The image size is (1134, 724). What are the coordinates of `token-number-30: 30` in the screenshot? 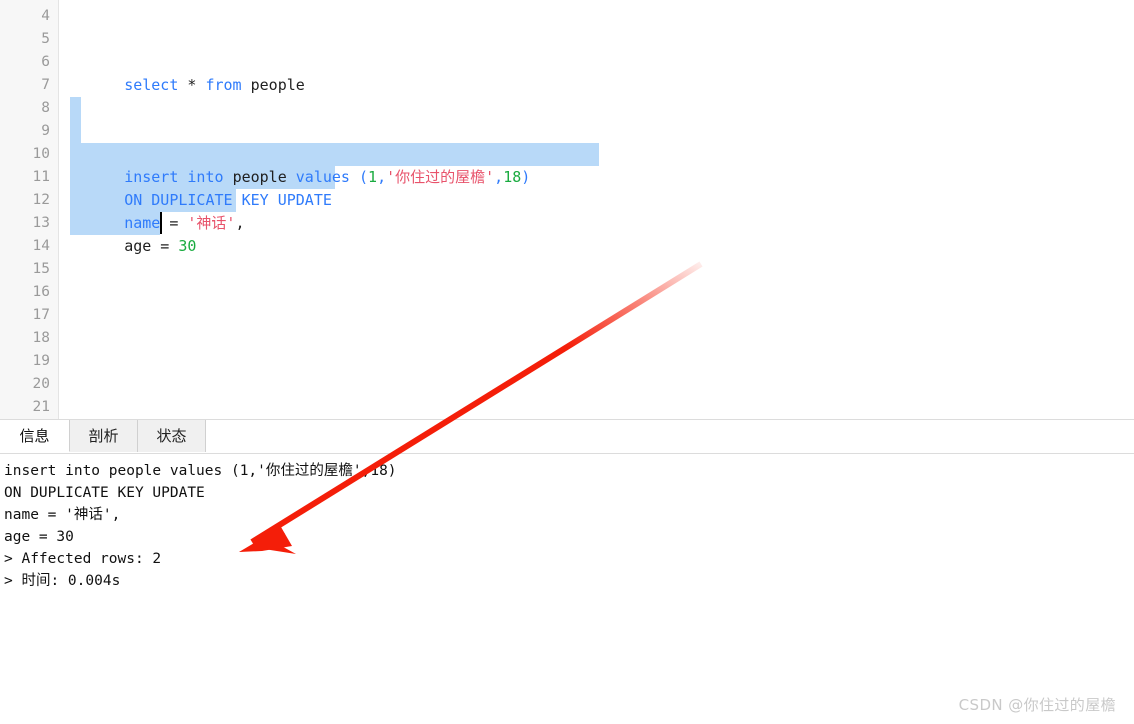 It's located at (187, 246).